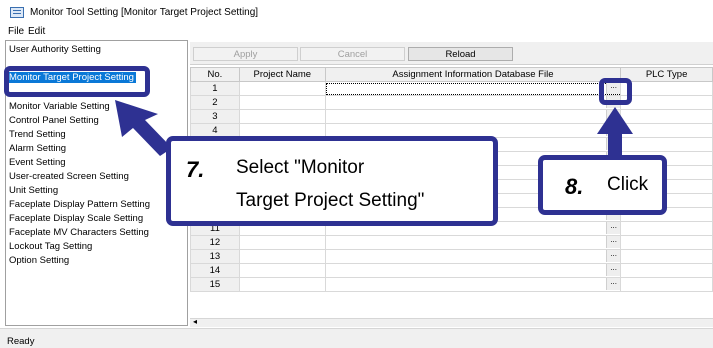  I want to click on arrow-to-browse-button, so click(615, 132).